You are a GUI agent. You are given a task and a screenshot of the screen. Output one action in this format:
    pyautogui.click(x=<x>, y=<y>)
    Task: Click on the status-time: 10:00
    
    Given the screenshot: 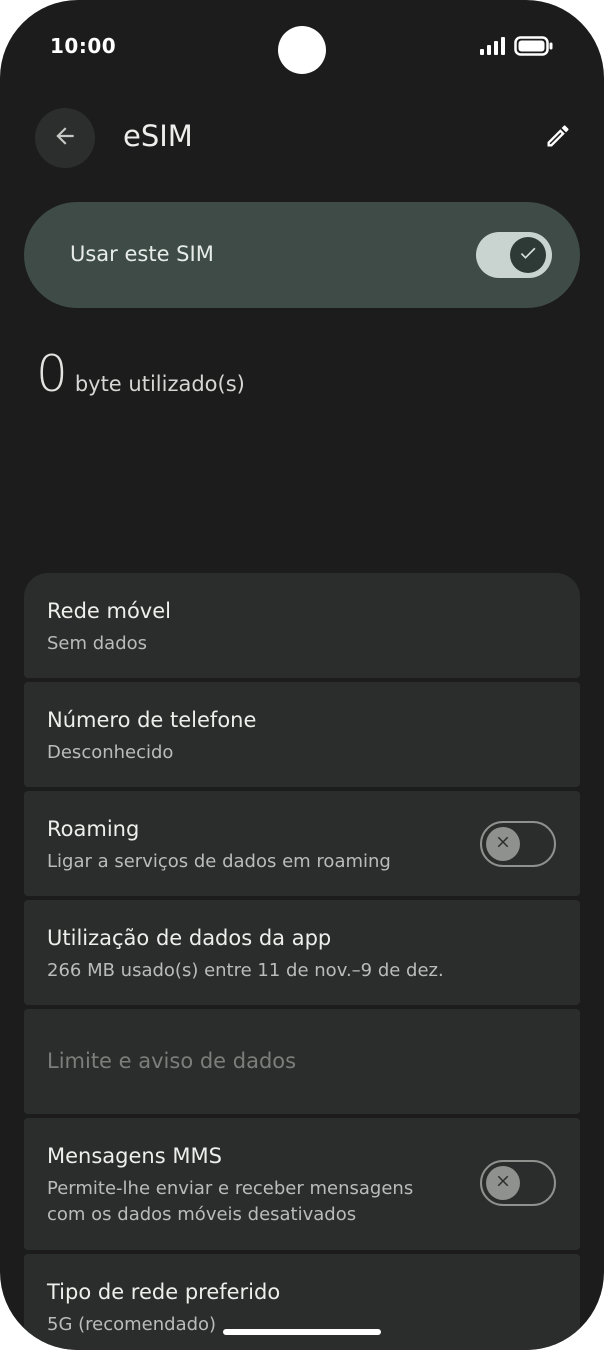 What is the action you would take?
    pyautogui.click(x=83, y=46)
    